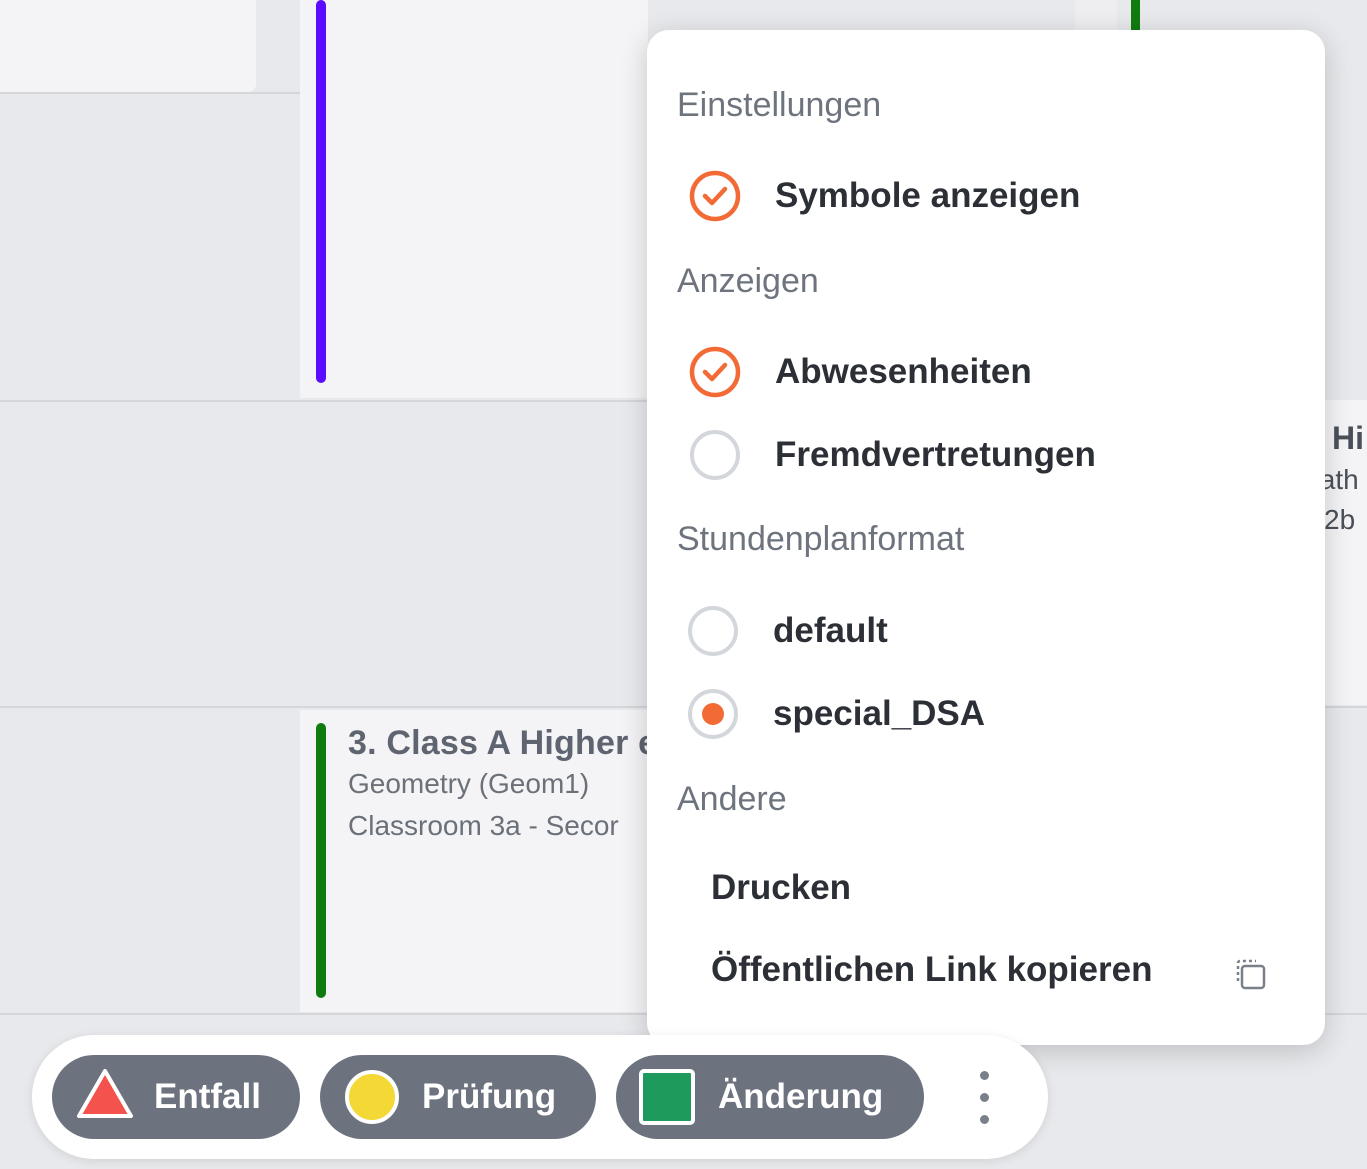  Describe the element at coordinates (732, 799) in the screenshot. I see `section-title-other: Andere` at that location.